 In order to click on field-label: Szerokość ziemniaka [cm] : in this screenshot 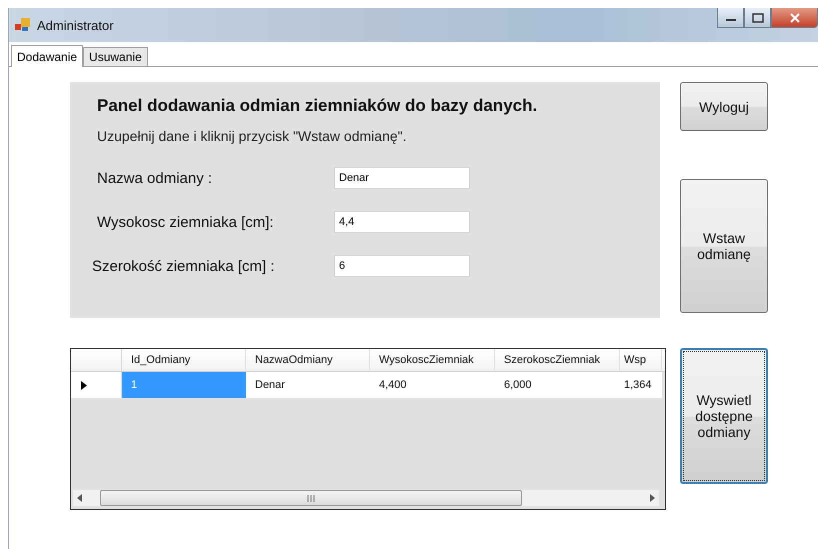, I will do `click(184, 266)`.